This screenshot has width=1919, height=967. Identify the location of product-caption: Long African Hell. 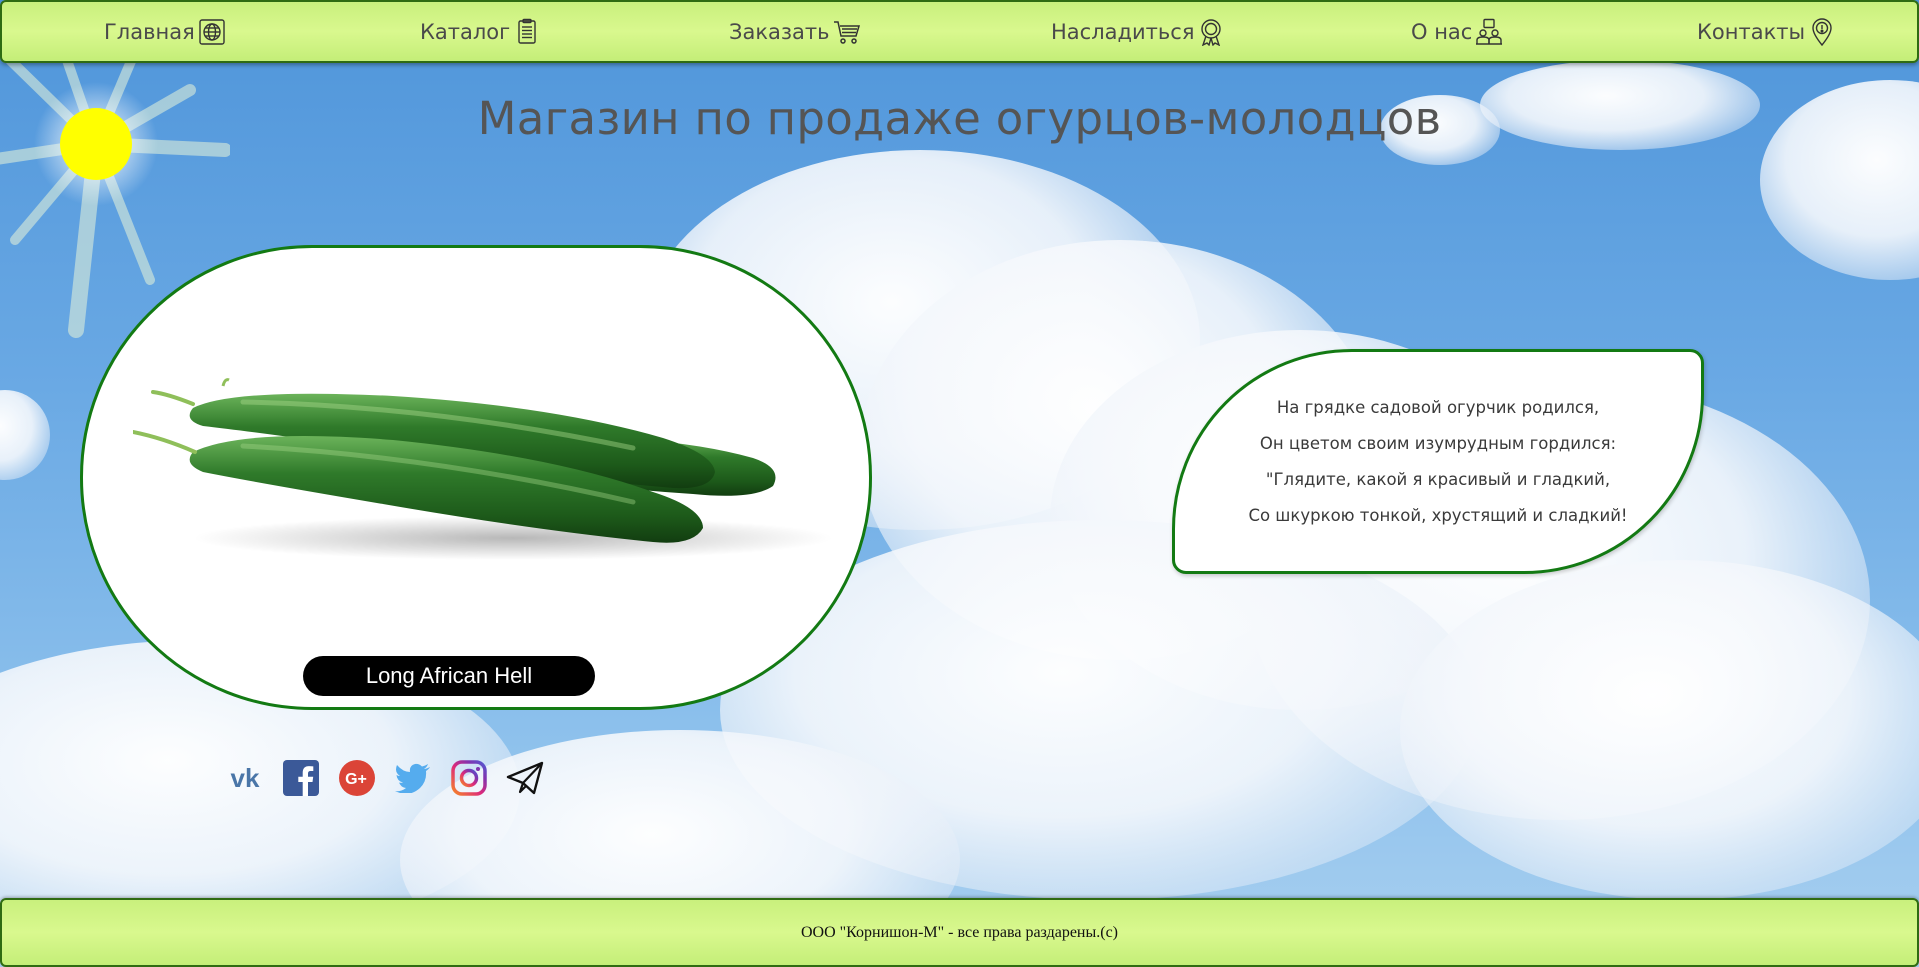
(449, 676).